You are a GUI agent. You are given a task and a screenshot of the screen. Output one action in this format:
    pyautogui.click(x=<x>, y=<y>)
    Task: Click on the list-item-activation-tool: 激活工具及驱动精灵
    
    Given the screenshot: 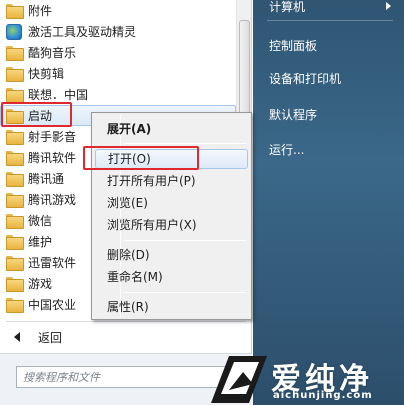 What is the action you would take?
    pyautogui.click(x=118, y=31)
    